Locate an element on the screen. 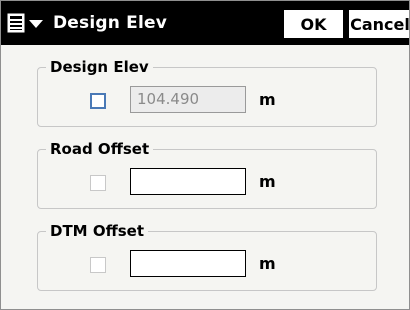 Image resolution: width=410 pixels, height=310 pixels. cancel-button: Cancel is located at coordinates (378, 24).